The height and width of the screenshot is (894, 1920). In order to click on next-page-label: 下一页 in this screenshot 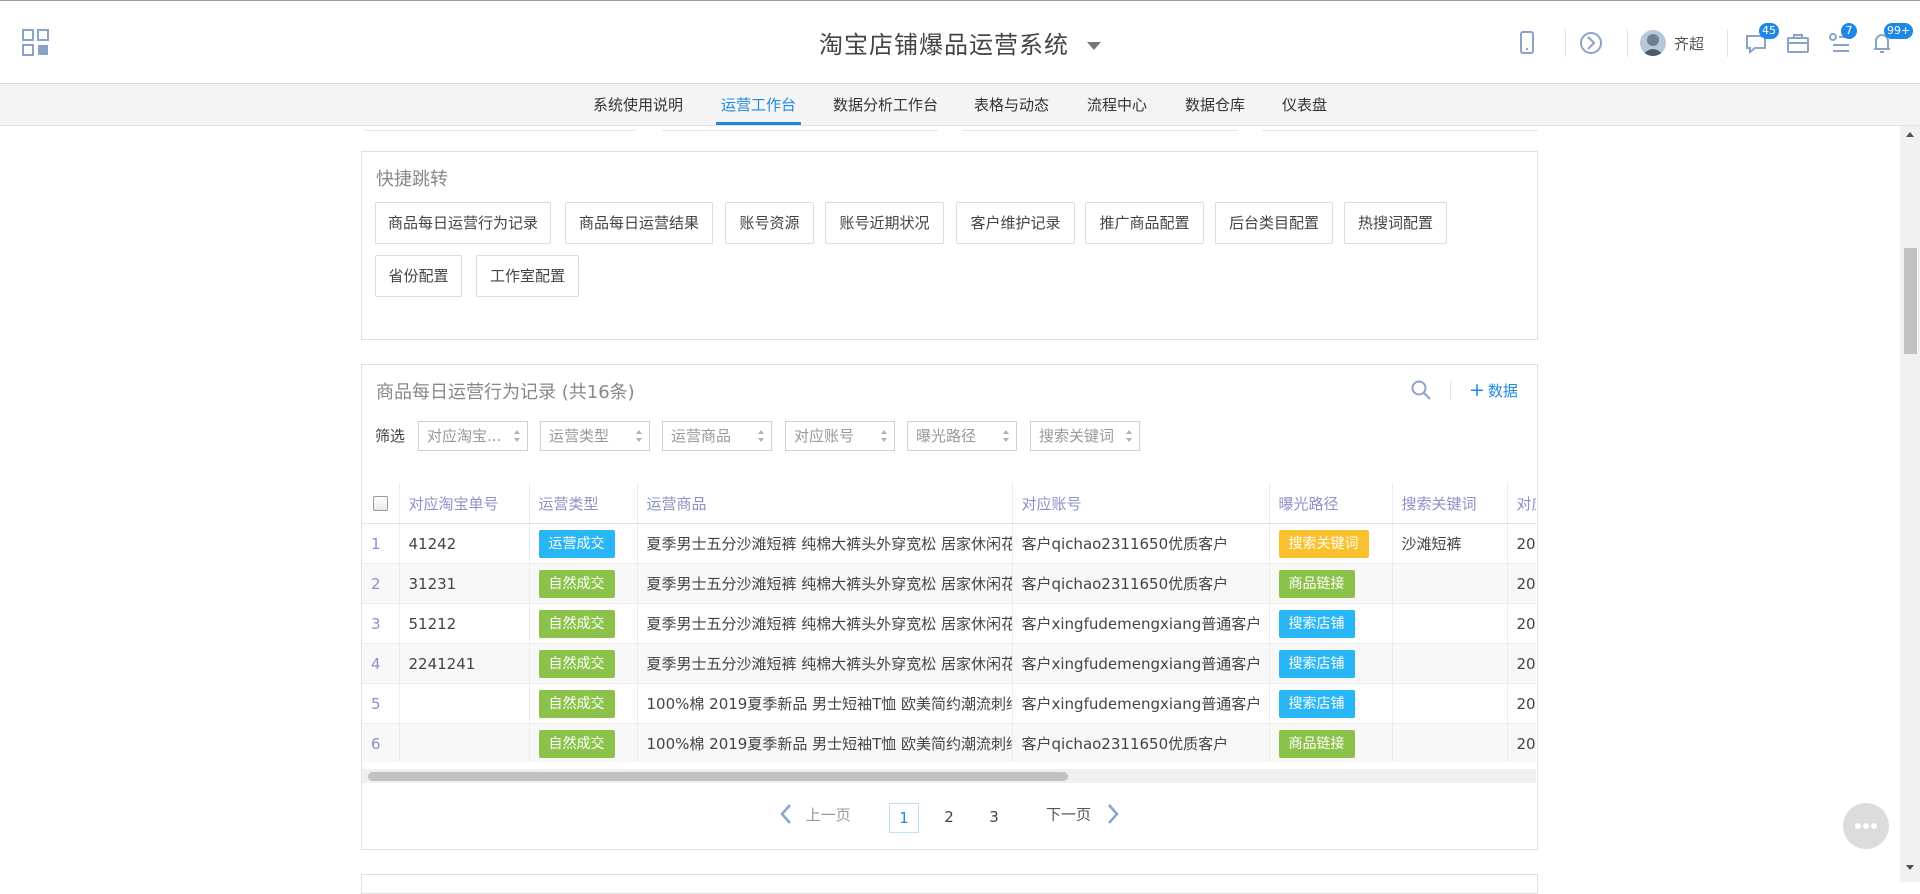, I will do `click(1069, 814)`.